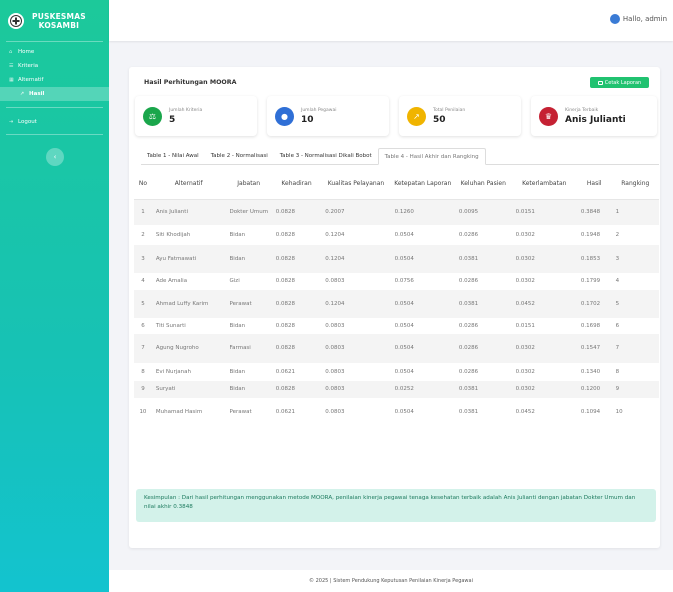 This screenshot has height=592, width=673. Describe the element at coordinates (594, 348) in the screenshot. I see `table-cell: 0.1547` at that location.